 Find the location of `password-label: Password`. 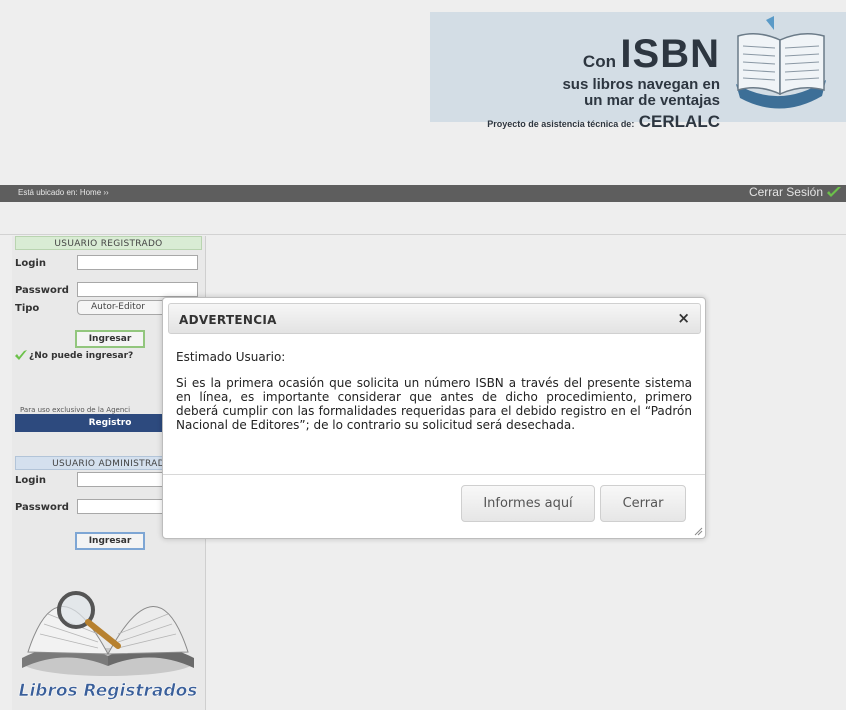

password-label: Password is located at coordinates (42, 290).